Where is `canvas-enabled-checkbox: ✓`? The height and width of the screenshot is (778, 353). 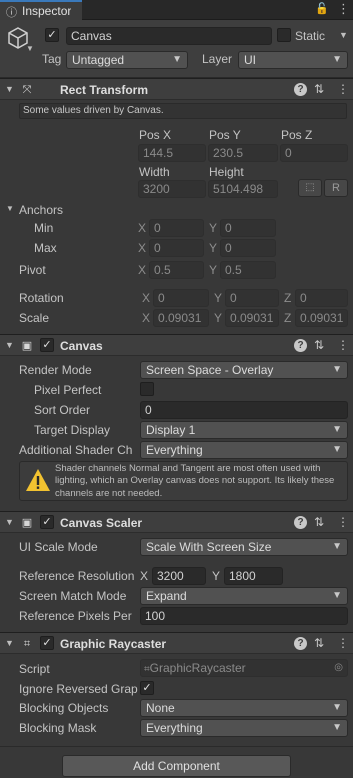 canvas-enabled-checkbox: ✓ is located at coordinates (47, 345).